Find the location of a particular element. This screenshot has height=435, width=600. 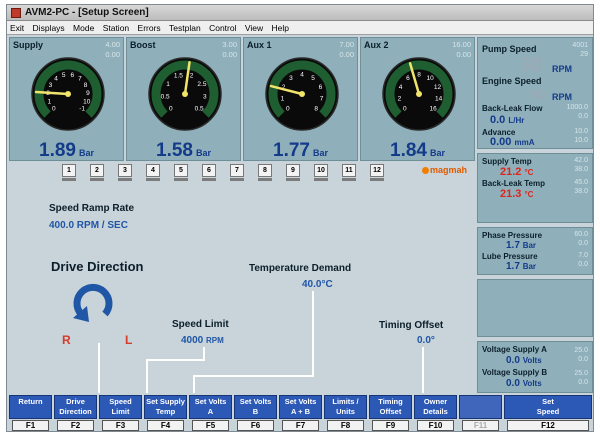

menu-displays: Displays is located at coordinates (49, 28).